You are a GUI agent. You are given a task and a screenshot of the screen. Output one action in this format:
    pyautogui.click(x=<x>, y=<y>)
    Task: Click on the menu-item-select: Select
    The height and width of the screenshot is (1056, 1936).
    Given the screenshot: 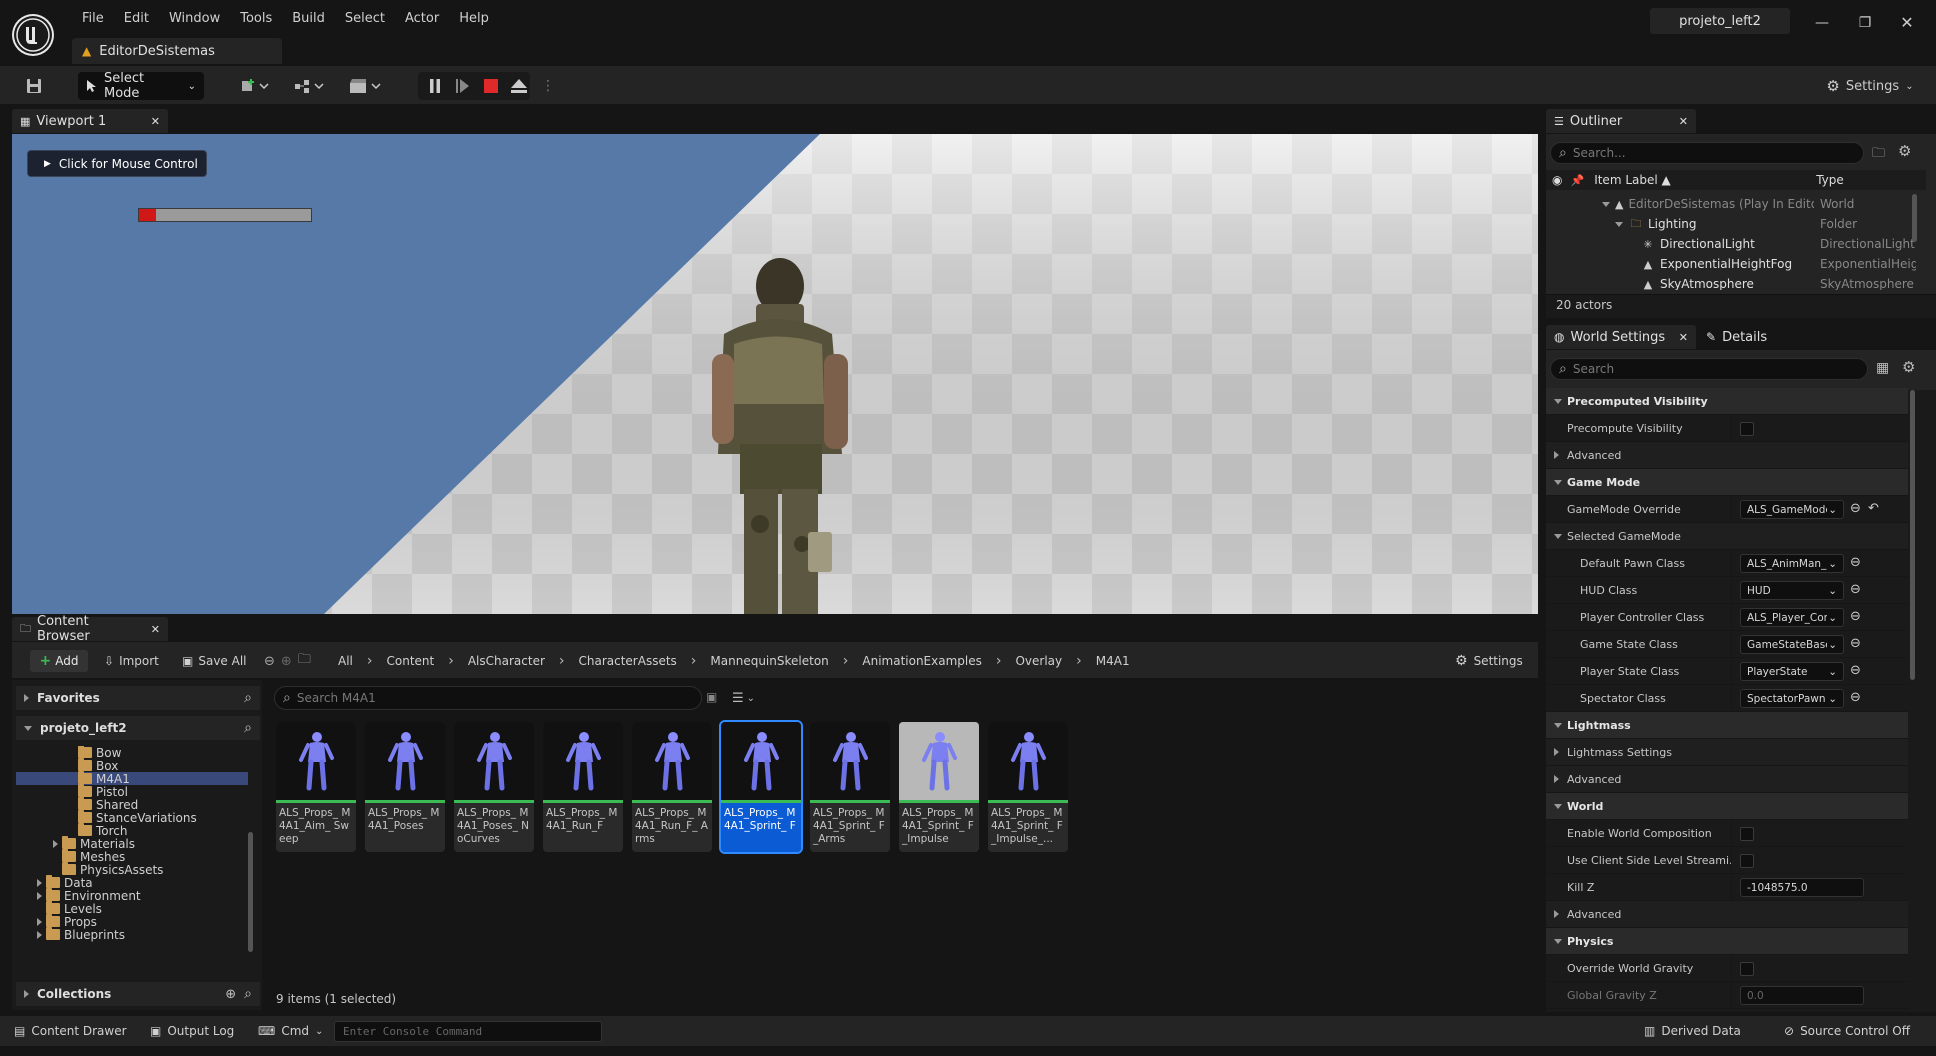 What is the action you would take?
    pyautogui.click(x=365, y=19)
    